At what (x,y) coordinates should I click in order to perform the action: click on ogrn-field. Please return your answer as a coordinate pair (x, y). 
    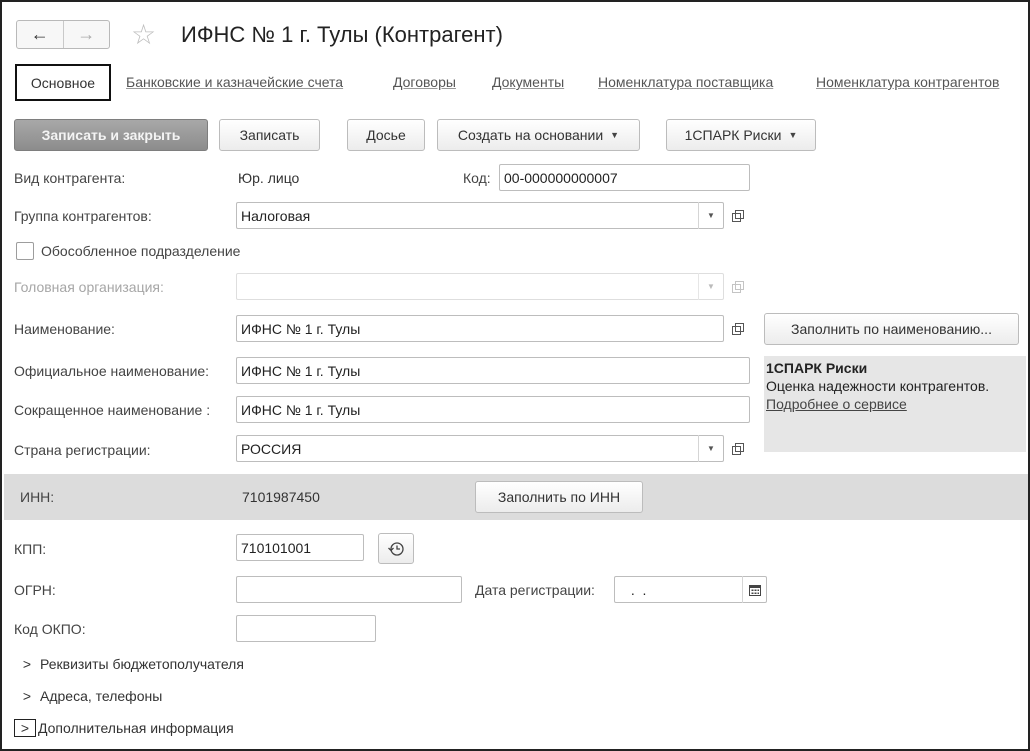
    Looking at the image, I should click on (349, 589).